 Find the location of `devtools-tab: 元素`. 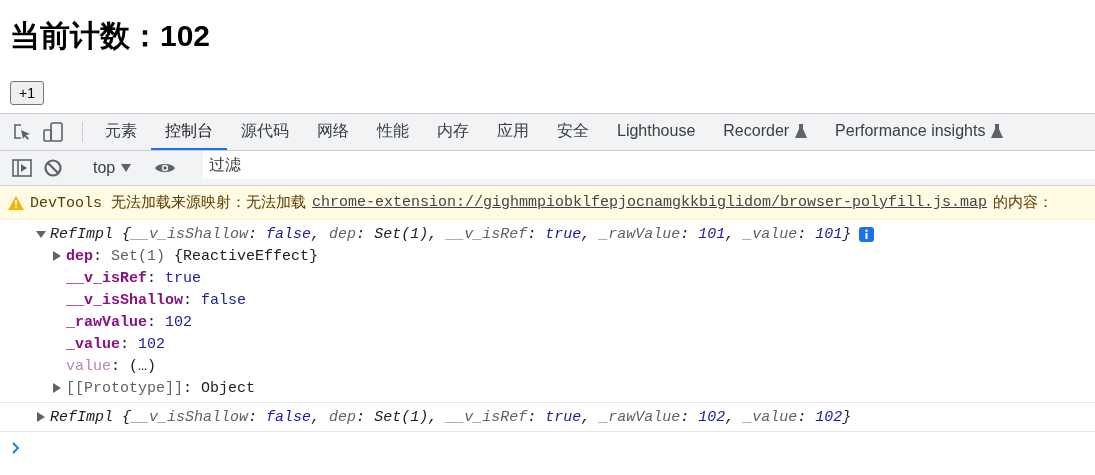

devtools-tab: 元素 is located at coordinates (121, 132).